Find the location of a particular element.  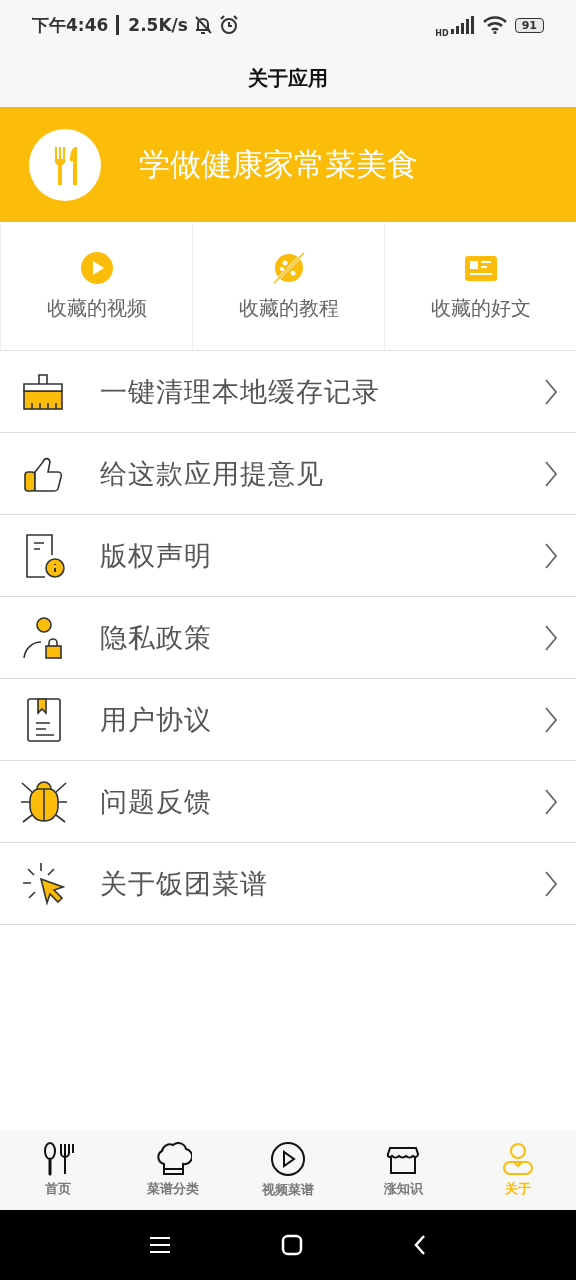

brush-icon is located at coordinates (44, 391).